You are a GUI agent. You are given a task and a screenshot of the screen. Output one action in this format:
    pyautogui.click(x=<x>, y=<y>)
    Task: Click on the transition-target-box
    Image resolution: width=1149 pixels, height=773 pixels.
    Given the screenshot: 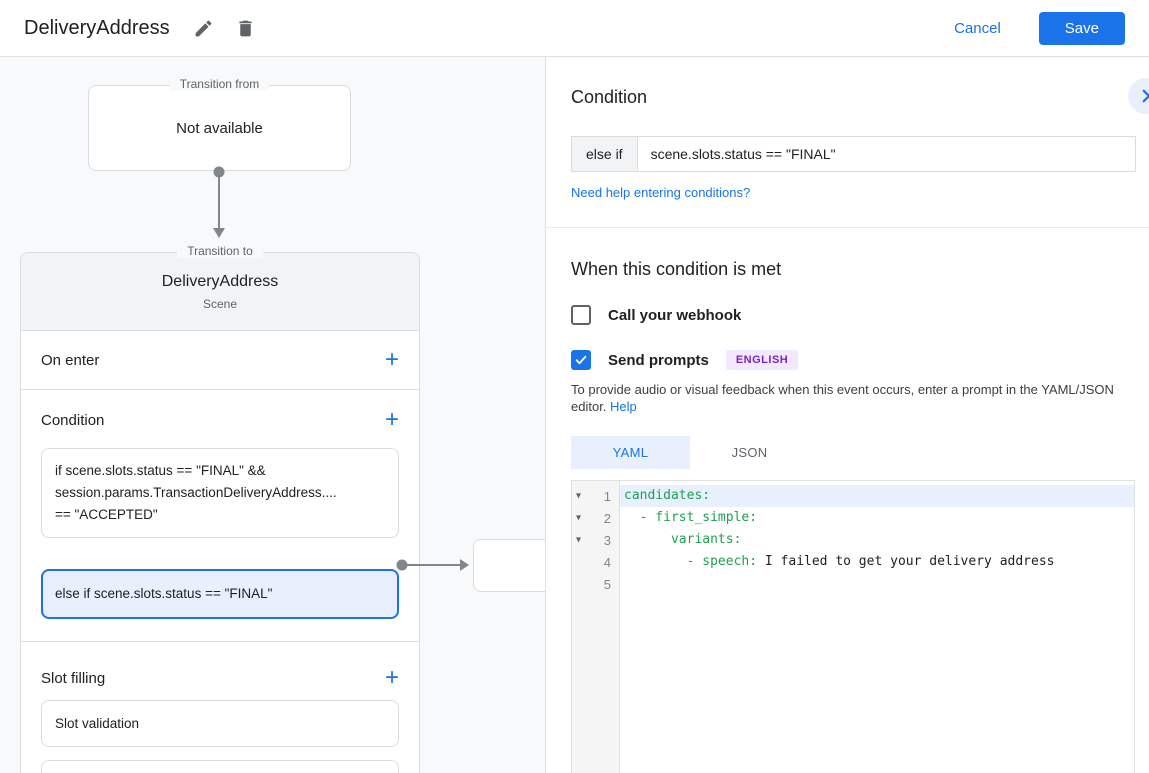 What is the action you would take?
    pyautogui.click(x=509, y=565)
    